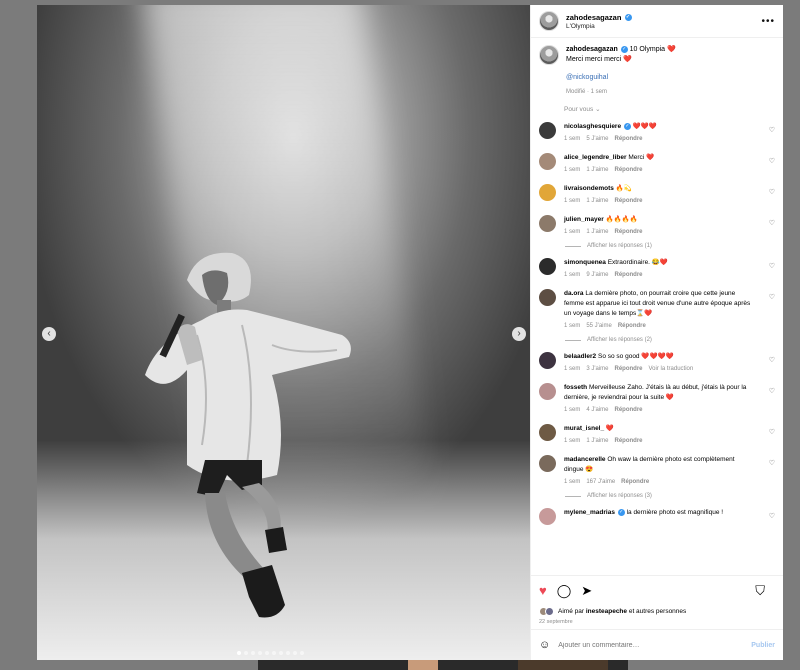 Image resolution: width=800 pixels, height=670 pixels. Describe the element at coordinates (589, 512) in the screenshot. I see `comment-username: mylene_madrias` at that location.